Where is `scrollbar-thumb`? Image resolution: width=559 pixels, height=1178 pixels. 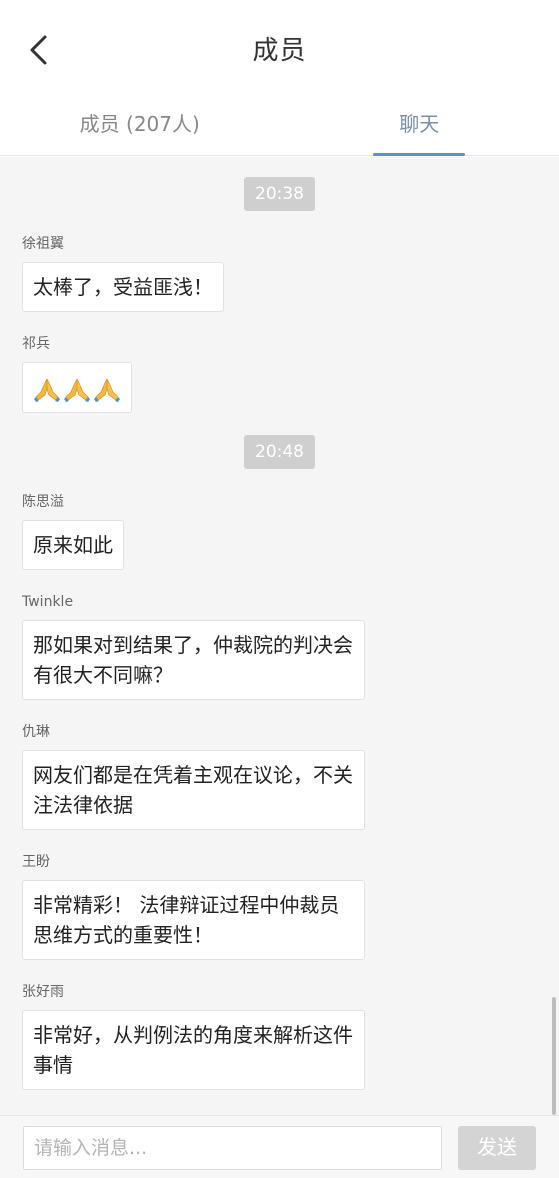 scrollbar-thumb is located at coordinates (554, 1056).